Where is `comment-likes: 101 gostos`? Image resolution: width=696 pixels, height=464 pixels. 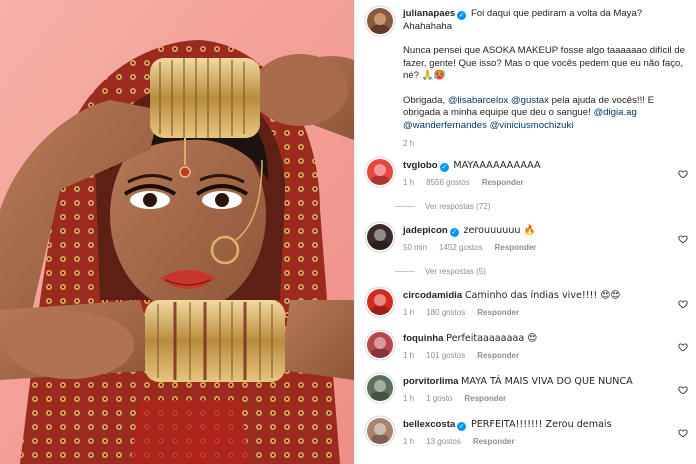
comment-likes: 101 gostos is located at coordinates (445, 355).